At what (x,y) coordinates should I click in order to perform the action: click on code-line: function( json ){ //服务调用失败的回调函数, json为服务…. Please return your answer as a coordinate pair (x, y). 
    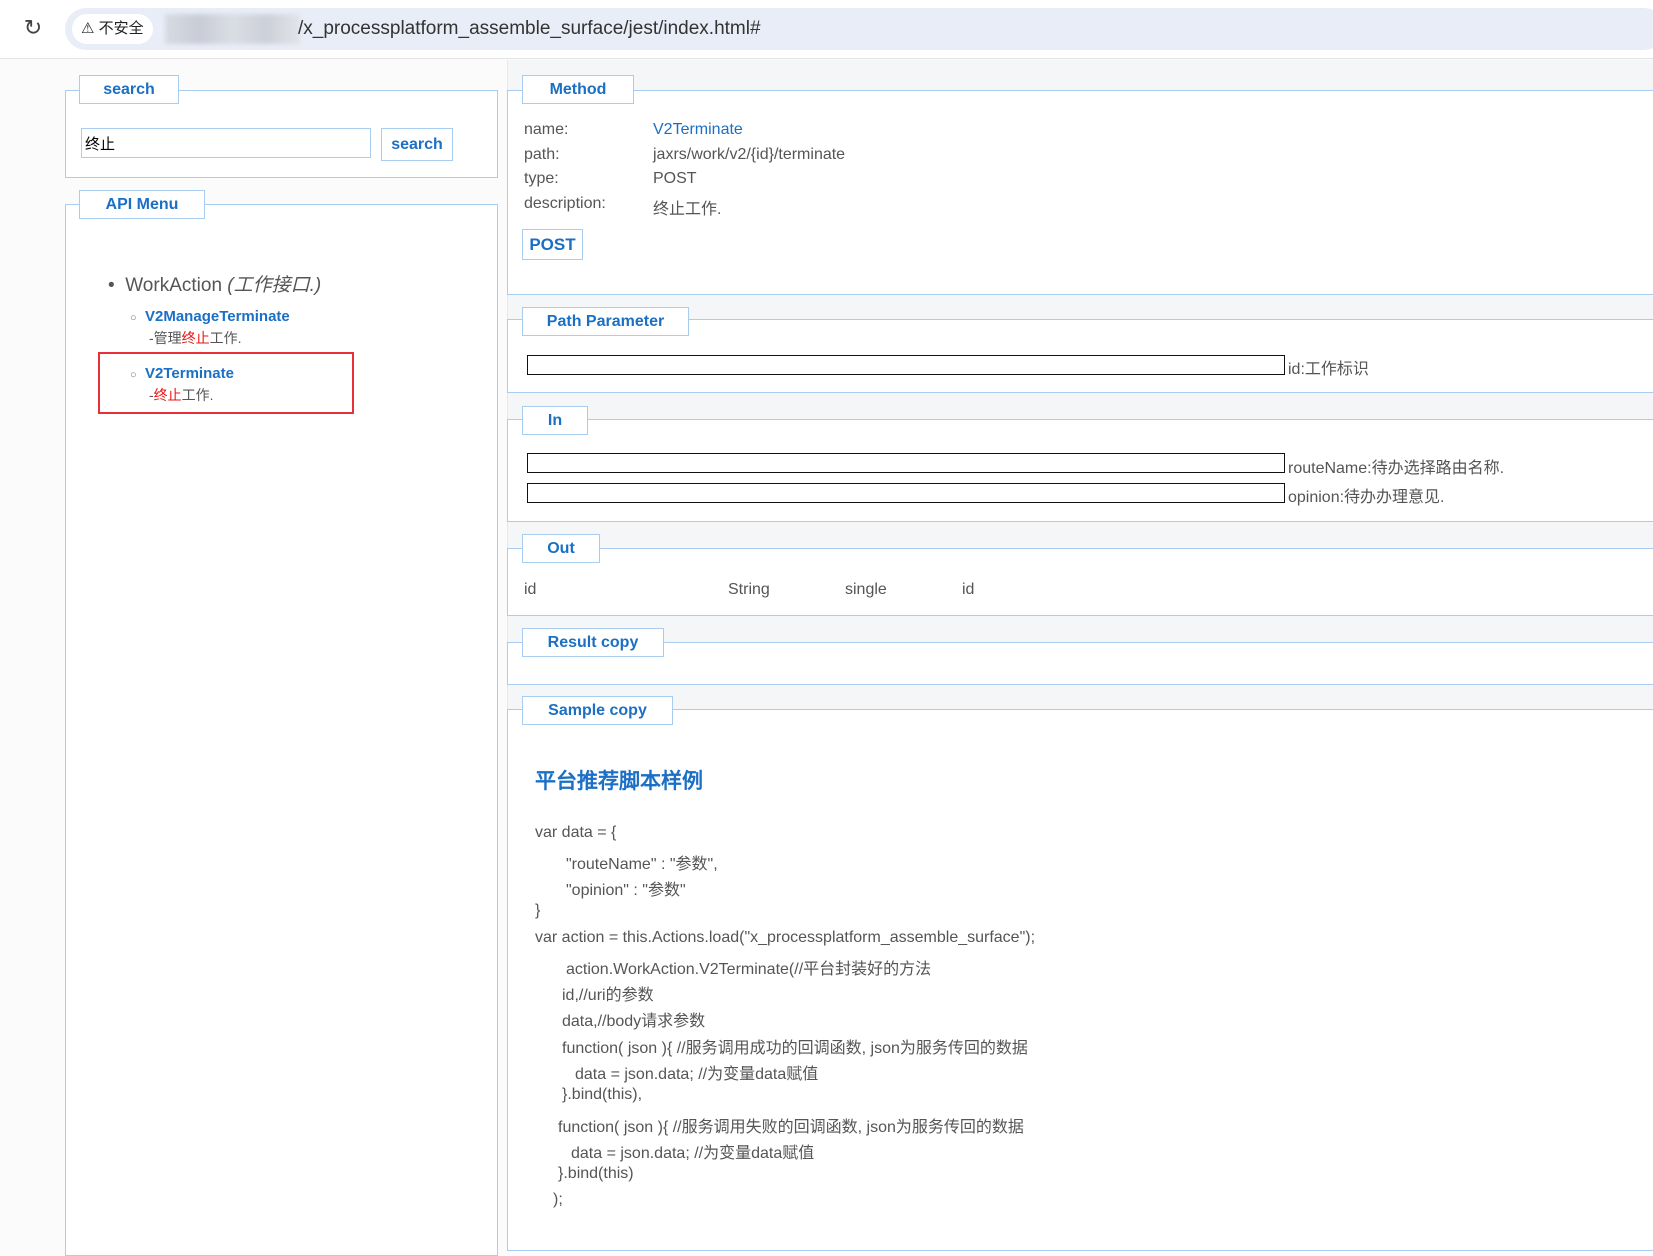
    Looking at the image, I should click on (791, 1127).